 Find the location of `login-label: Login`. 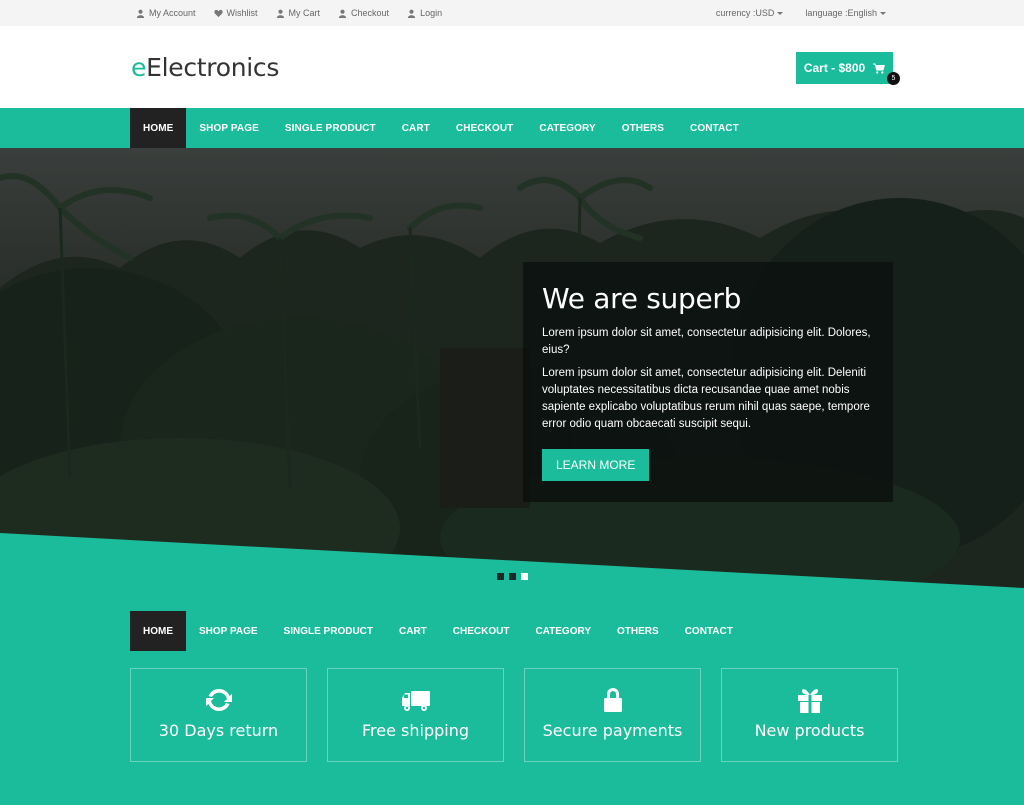

login-label: Login is located at coordinates (431, 13).